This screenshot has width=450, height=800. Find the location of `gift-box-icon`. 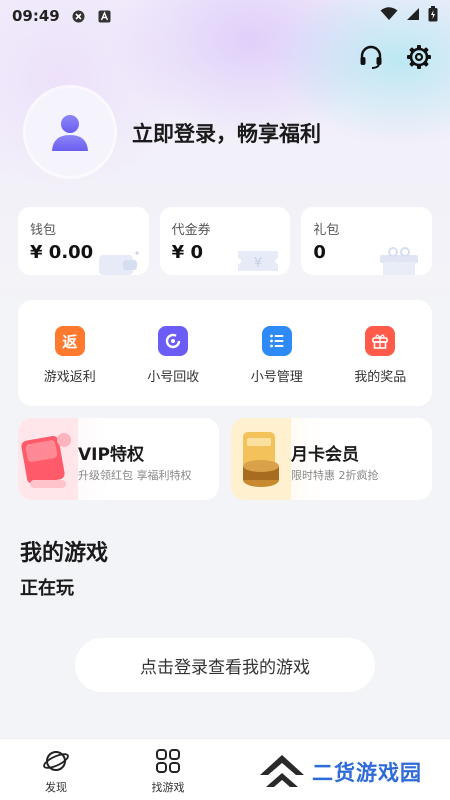

gift-box-icon is located at coordinates (399, 261).